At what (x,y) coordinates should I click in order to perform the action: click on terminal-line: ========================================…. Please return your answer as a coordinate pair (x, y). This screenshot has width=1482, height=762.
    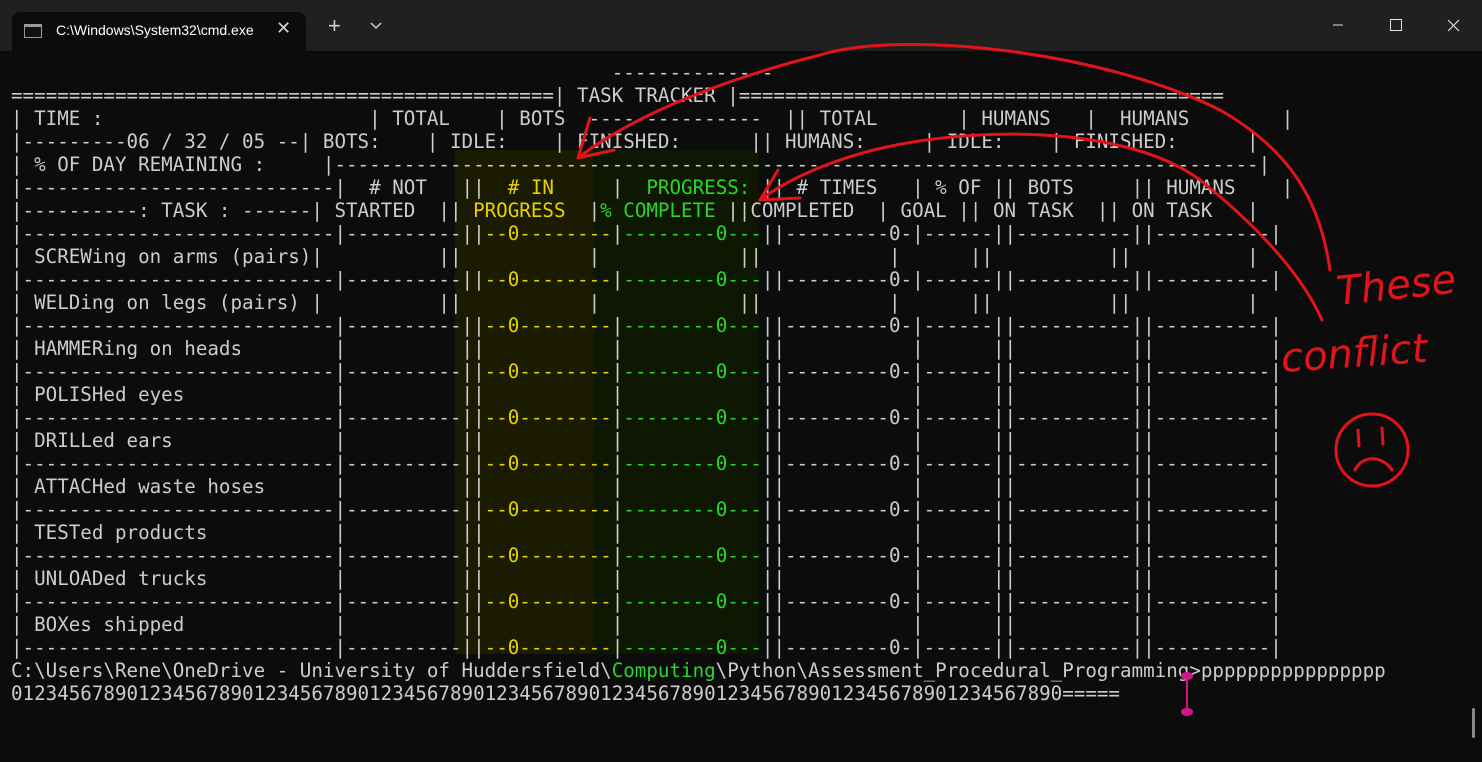
    Looking at the image, I should click on (743, 95).